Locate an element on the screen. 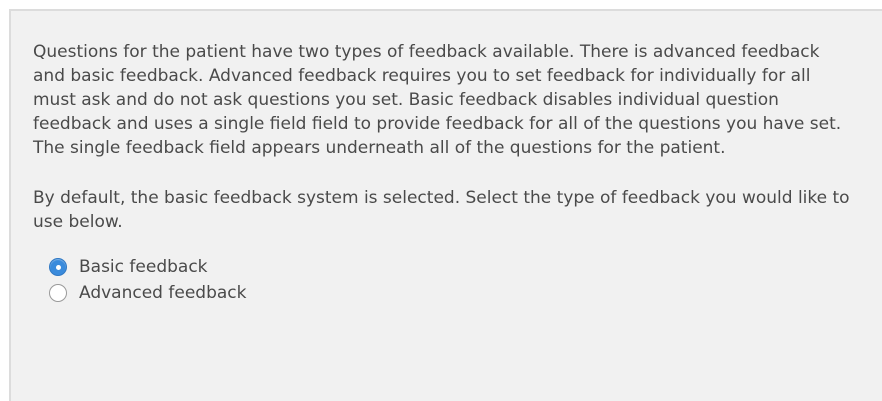  basic-feedback-option: Basic feedback is located at coordinates (450, 267).